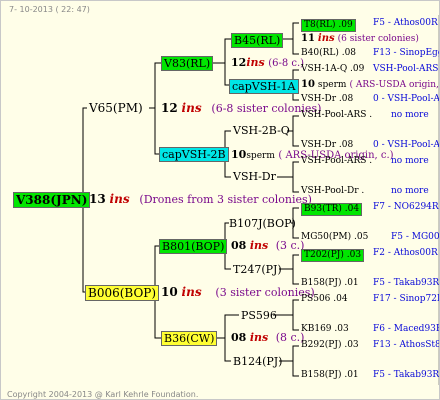  What do you see at coordinates (191, 292) in the screenshot?
I see `gen1-symbol-2: ins` at bounding box center [191, 292].